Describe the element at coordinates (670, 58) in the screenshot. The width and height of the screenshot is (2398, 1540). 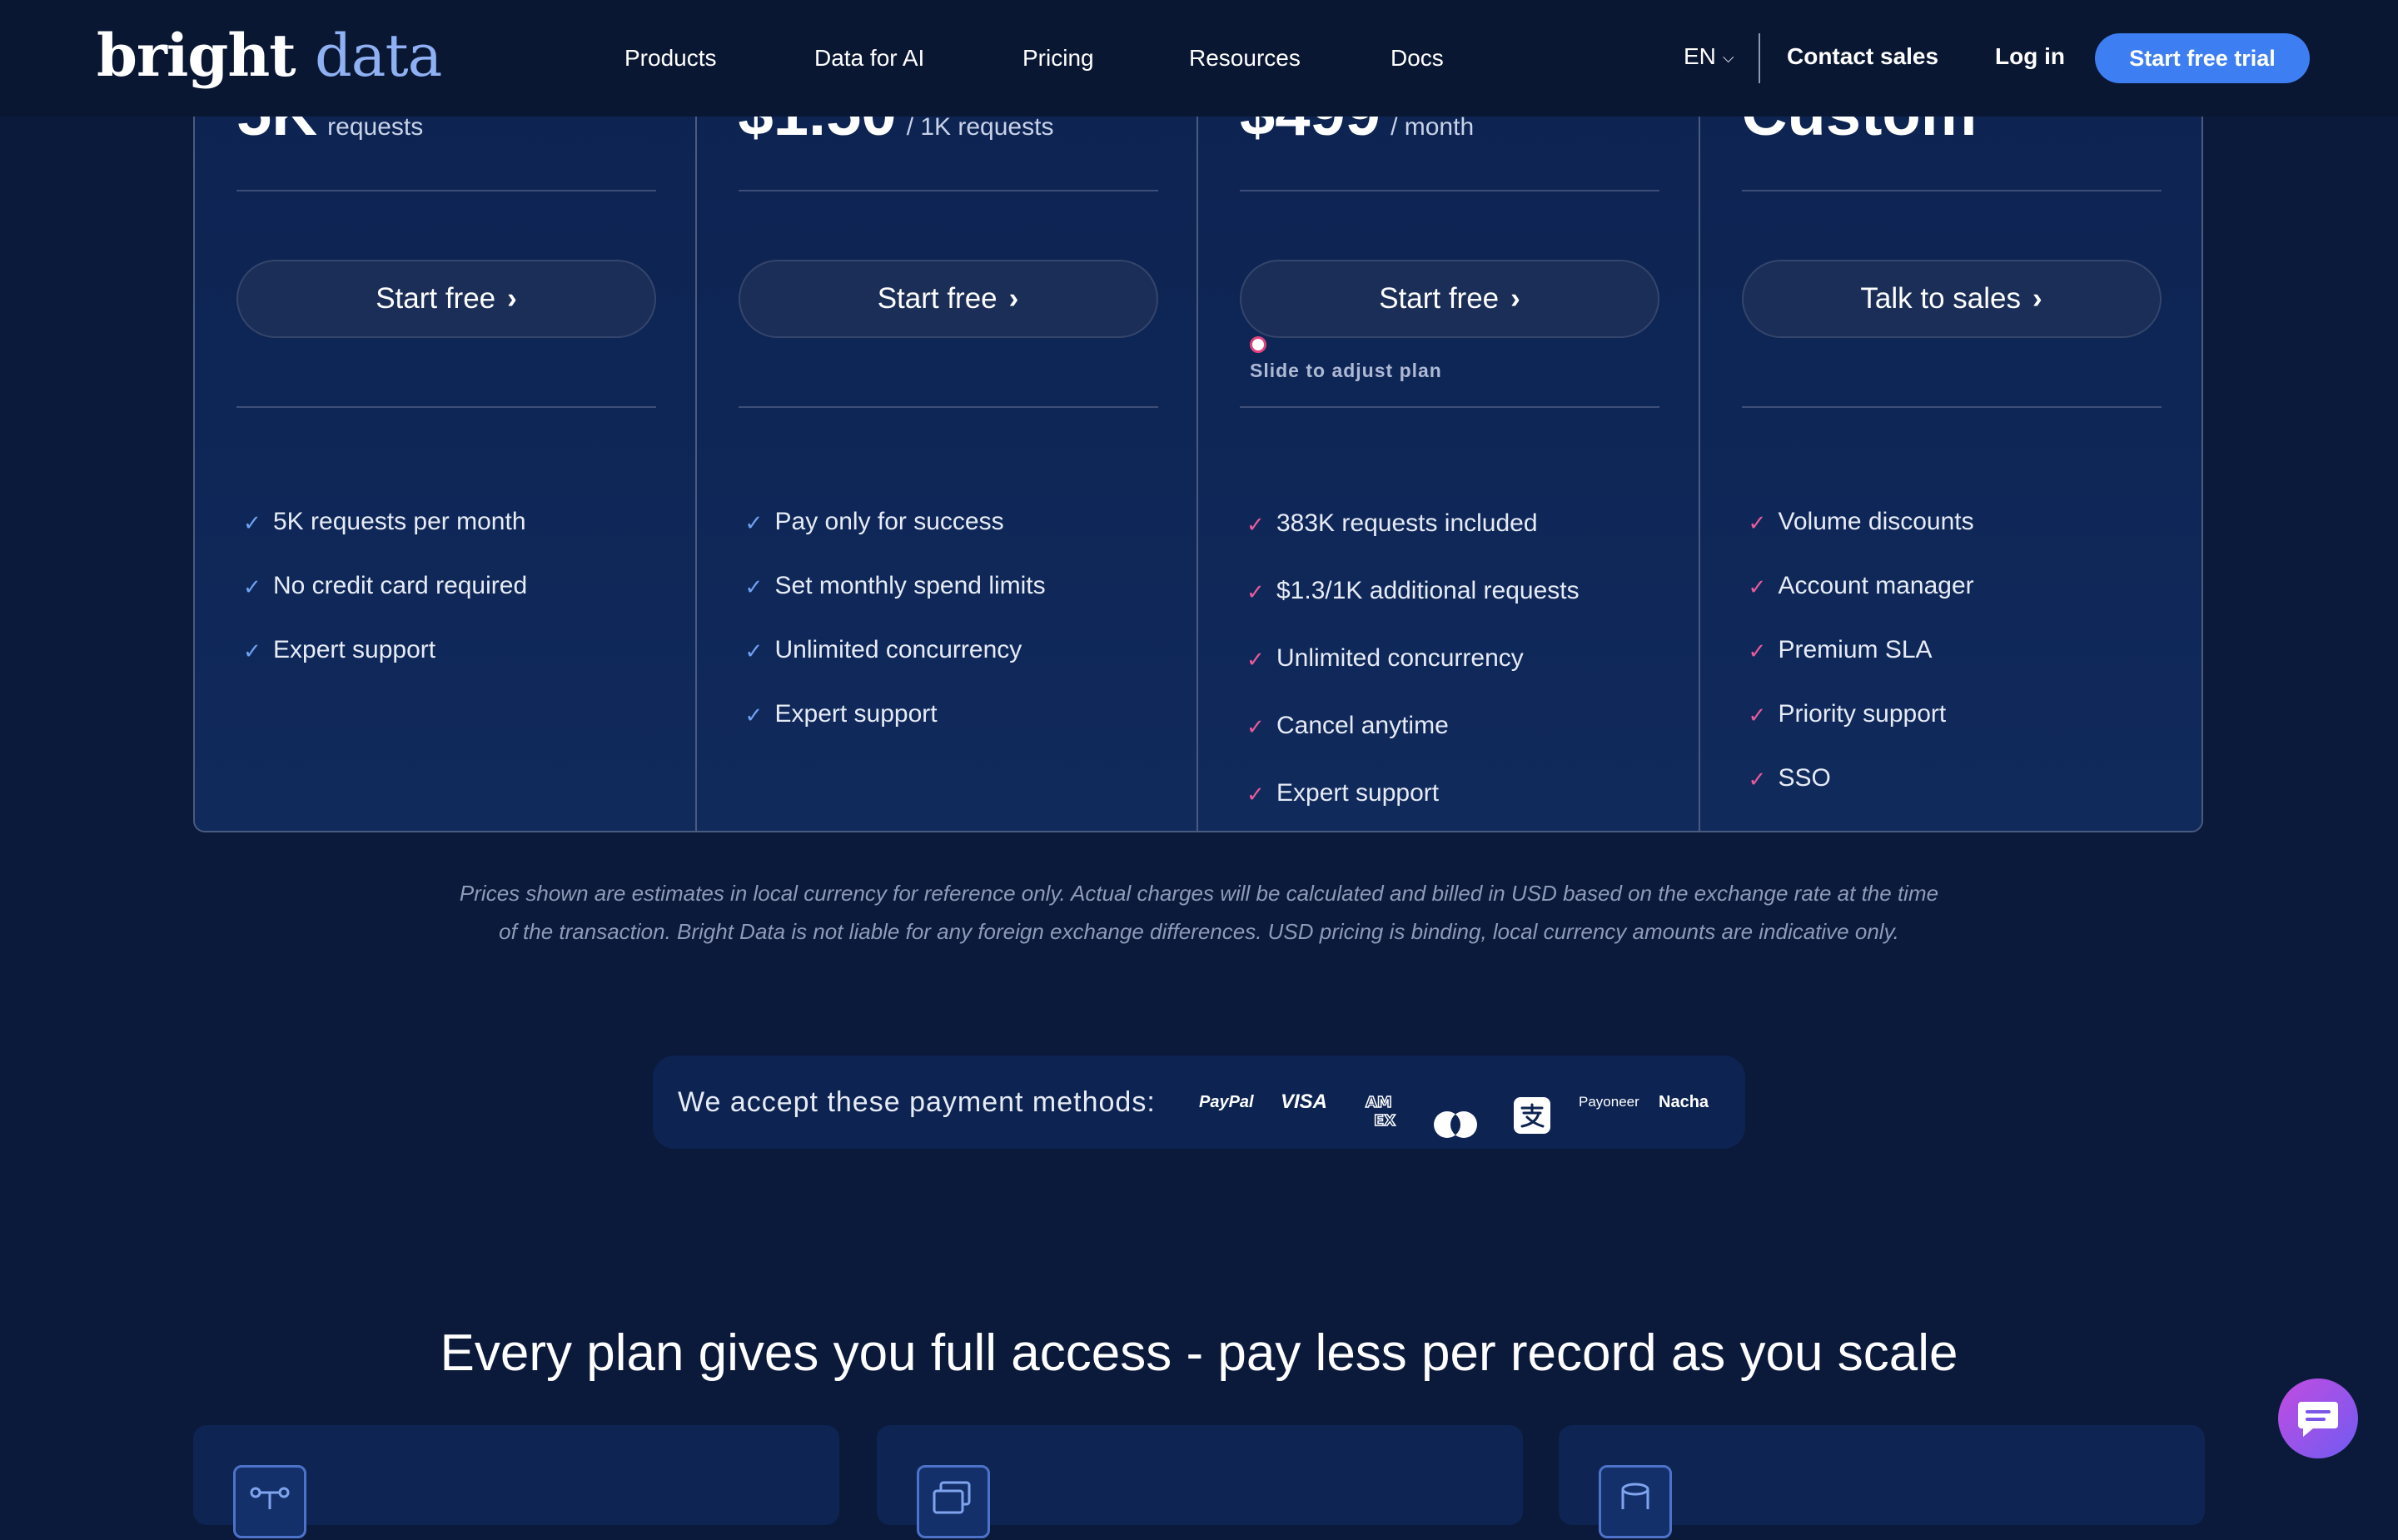
I see `nav-products: Products` at that location.